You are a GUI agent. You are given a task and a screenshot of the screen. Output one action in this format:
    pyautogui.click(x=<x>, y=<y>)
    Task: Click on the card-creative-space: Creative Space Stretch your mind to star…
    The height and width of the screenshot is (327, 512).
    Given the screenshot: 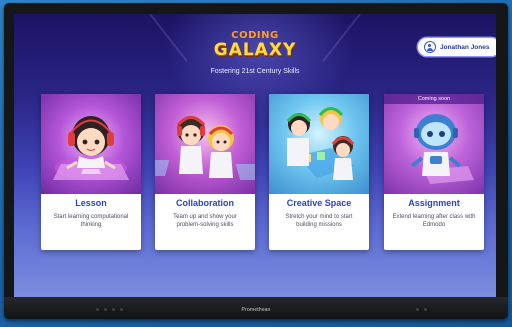 What is the action you would take?
    pyautogui.click(x=319, y=172)
    